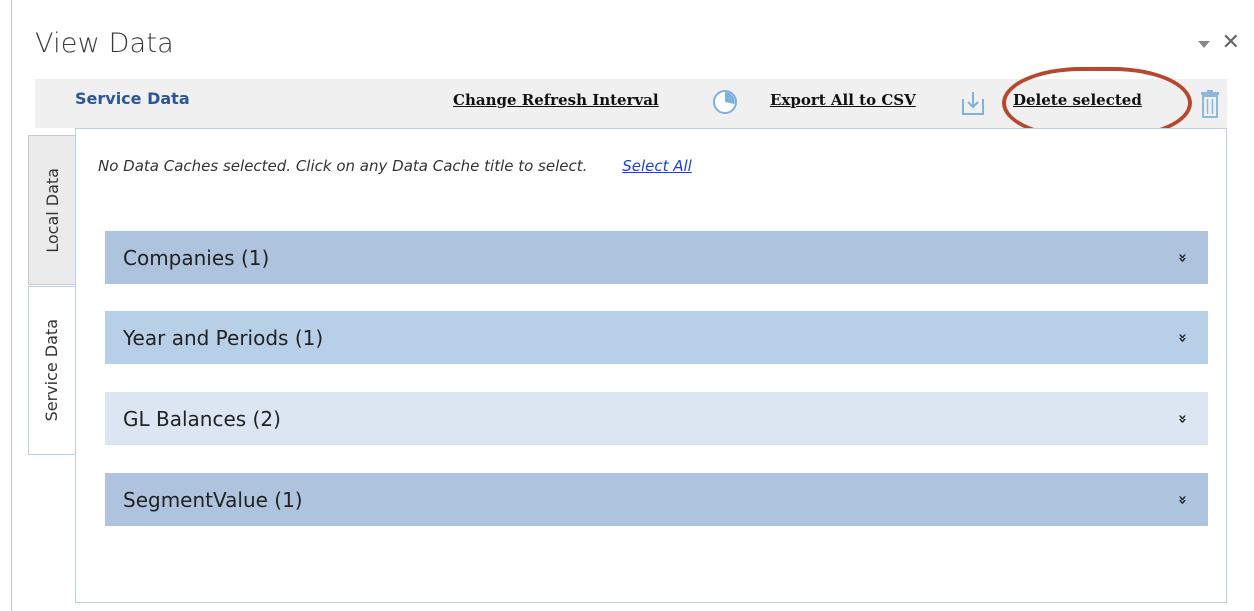 The image size is (1254, 611). What do you see at coordinates (656, 257) in the screenshot?
I see `cache-item-companies: Companies (1) »` at bounding box center [656, 257].